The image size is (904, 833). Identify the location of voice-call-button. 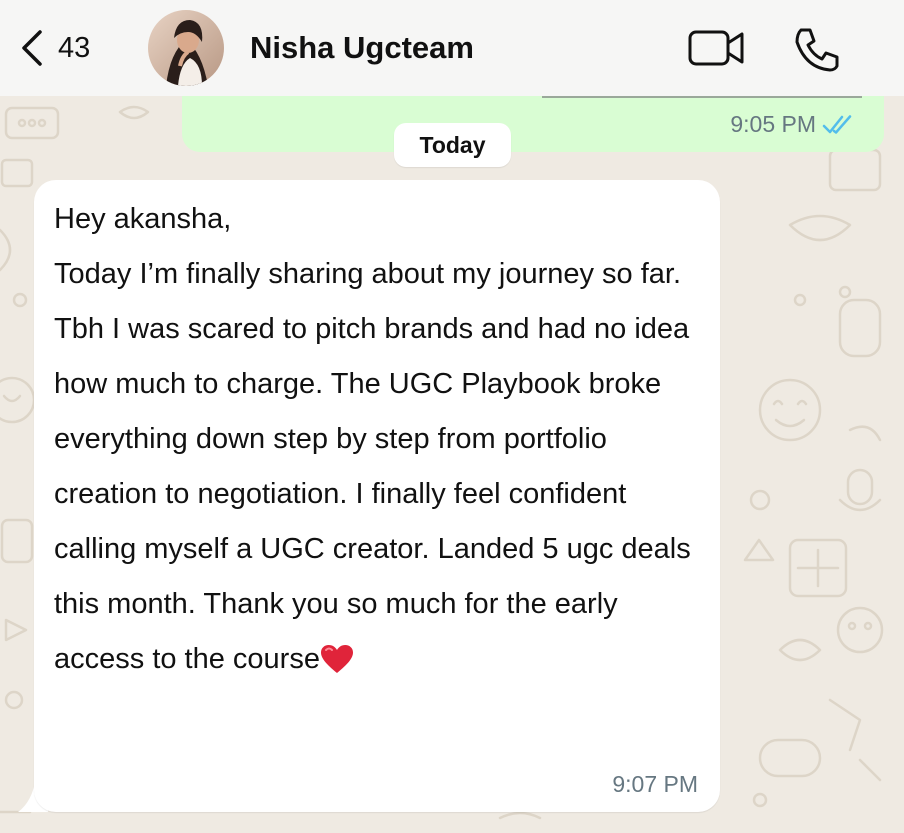
(817, 51).